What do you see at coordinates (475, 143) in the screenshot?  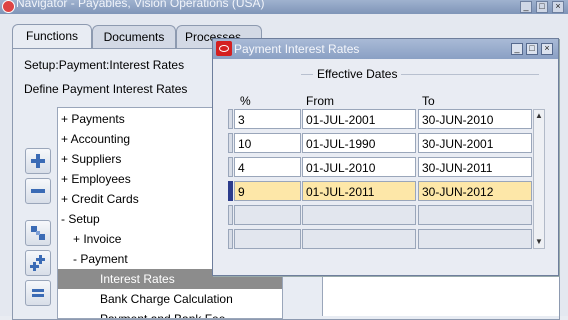 I see `to-date-field: 30-JUN-2001` at bounding box center [475, 143].